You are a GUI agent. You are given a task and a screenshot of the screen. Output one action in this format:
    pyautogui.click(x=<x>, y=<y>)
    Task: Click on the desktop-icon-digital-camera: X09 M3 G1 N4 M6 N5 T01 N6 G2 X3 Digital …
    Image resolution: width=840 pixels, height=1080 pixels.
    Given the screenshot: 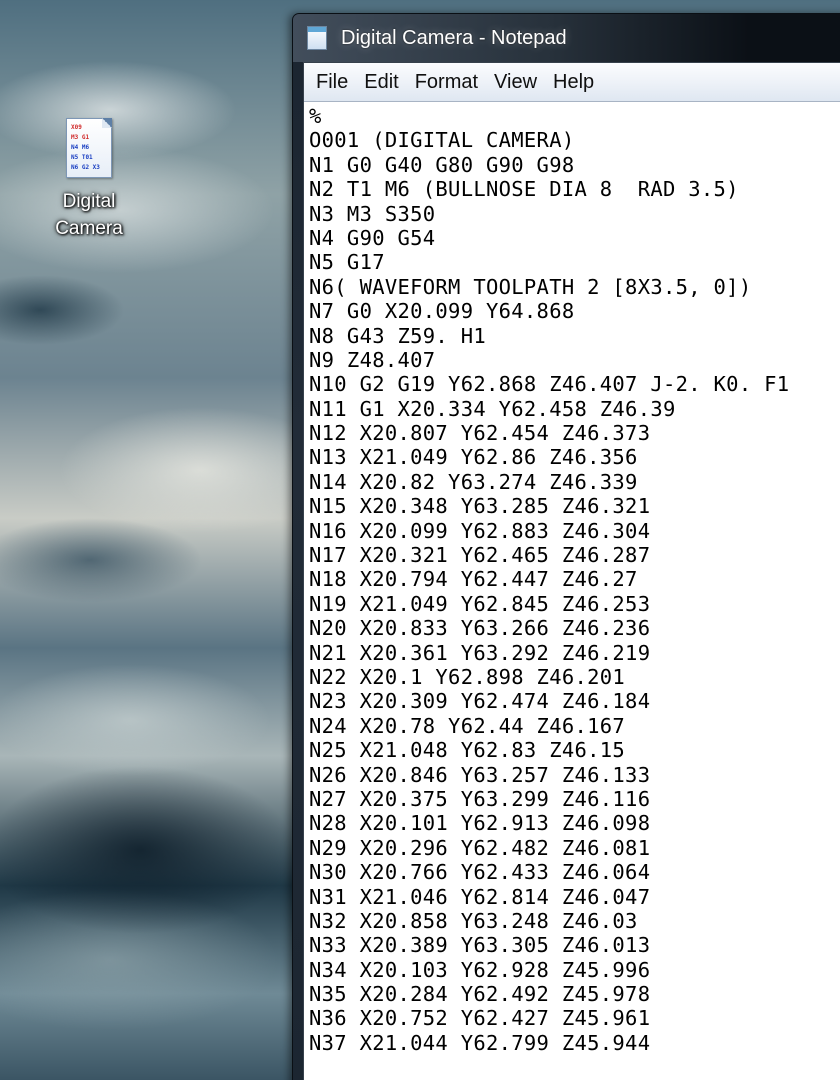 What is the action you would take?
    pyautogui.click(x=89, y=180)
    